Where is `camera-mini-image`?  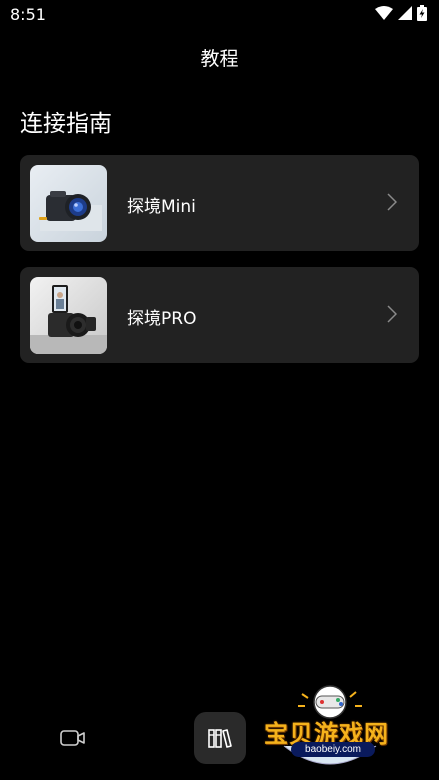 camera-mini-image is located at coordinates (68, 203).